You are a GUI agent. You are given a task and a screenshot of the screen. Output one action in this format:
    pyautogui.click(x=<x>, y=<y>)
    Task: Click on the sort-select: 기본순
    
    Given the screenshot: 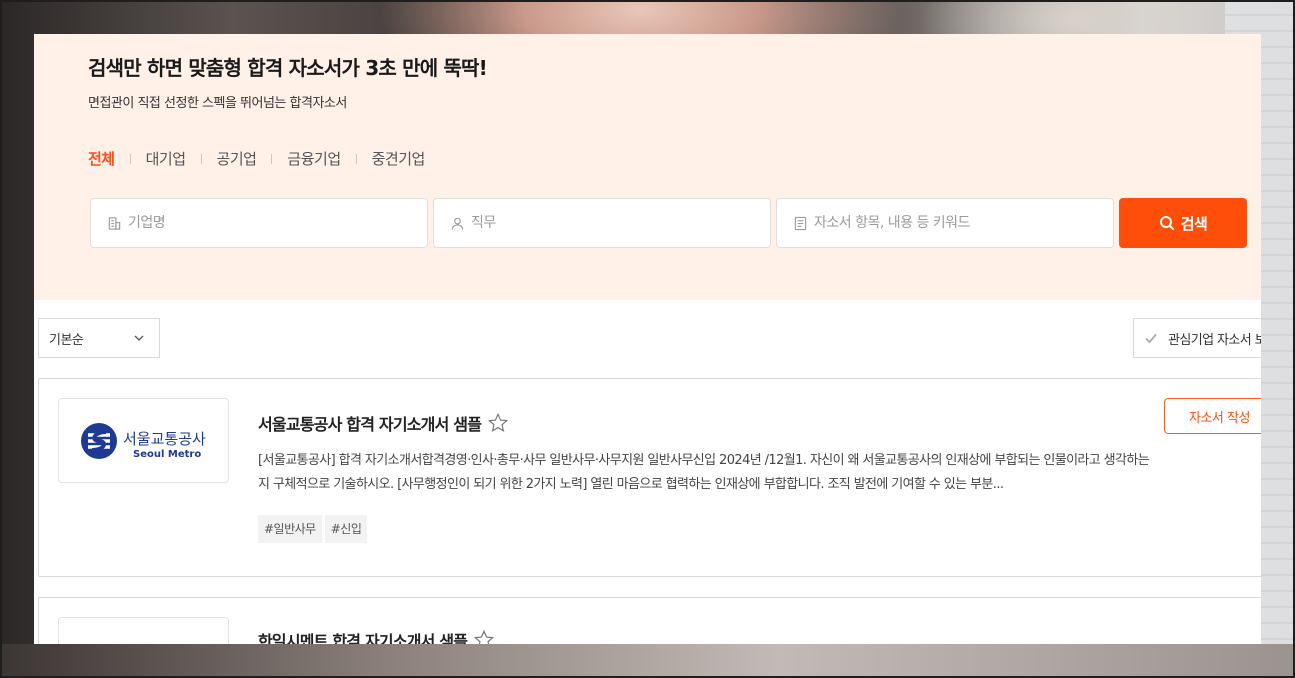 What is the action you would take?
    pyautogui.click(x=99, y=338)
    